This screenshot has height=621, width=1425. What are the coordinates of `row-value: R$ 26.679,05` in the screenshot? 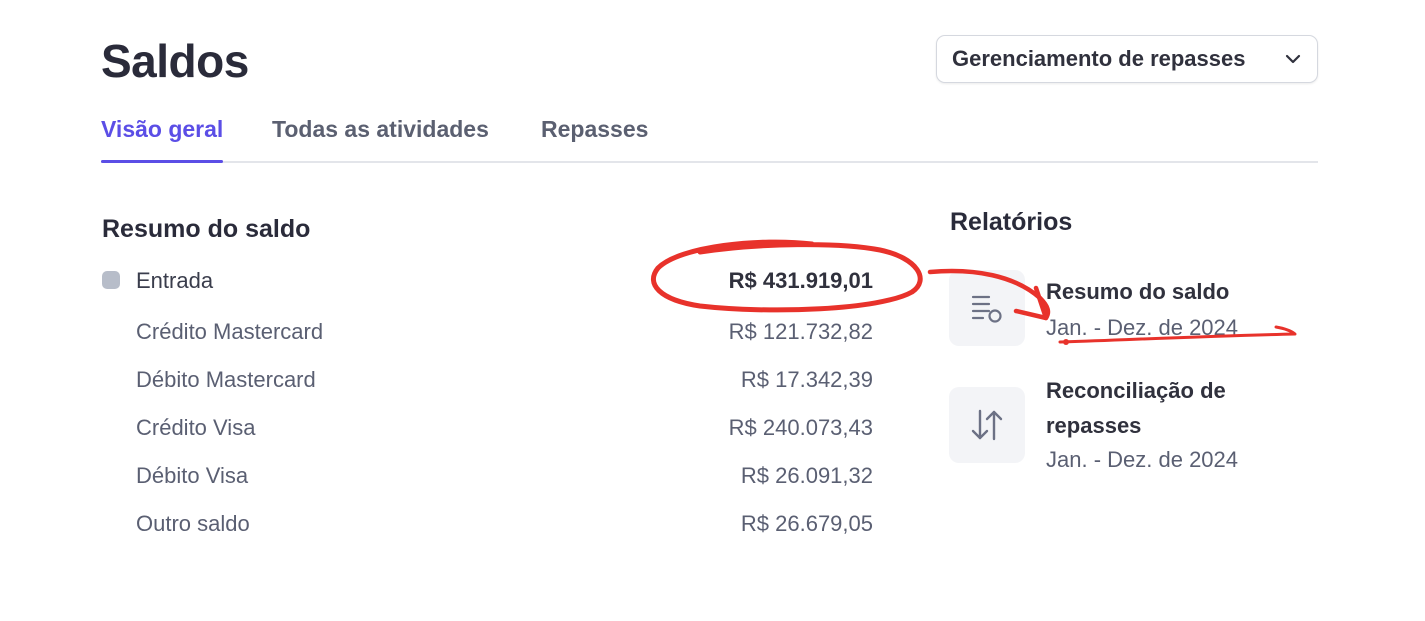 It's located at (806, 523).